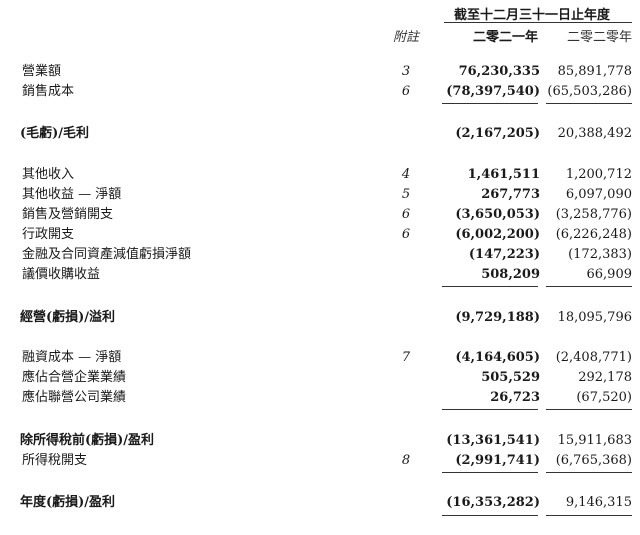 The width and height of the screenshot is (640, 535). Describe the element at coordinates (48, 234) in the screenshot. I see `row-label: 行政開支` at that location.